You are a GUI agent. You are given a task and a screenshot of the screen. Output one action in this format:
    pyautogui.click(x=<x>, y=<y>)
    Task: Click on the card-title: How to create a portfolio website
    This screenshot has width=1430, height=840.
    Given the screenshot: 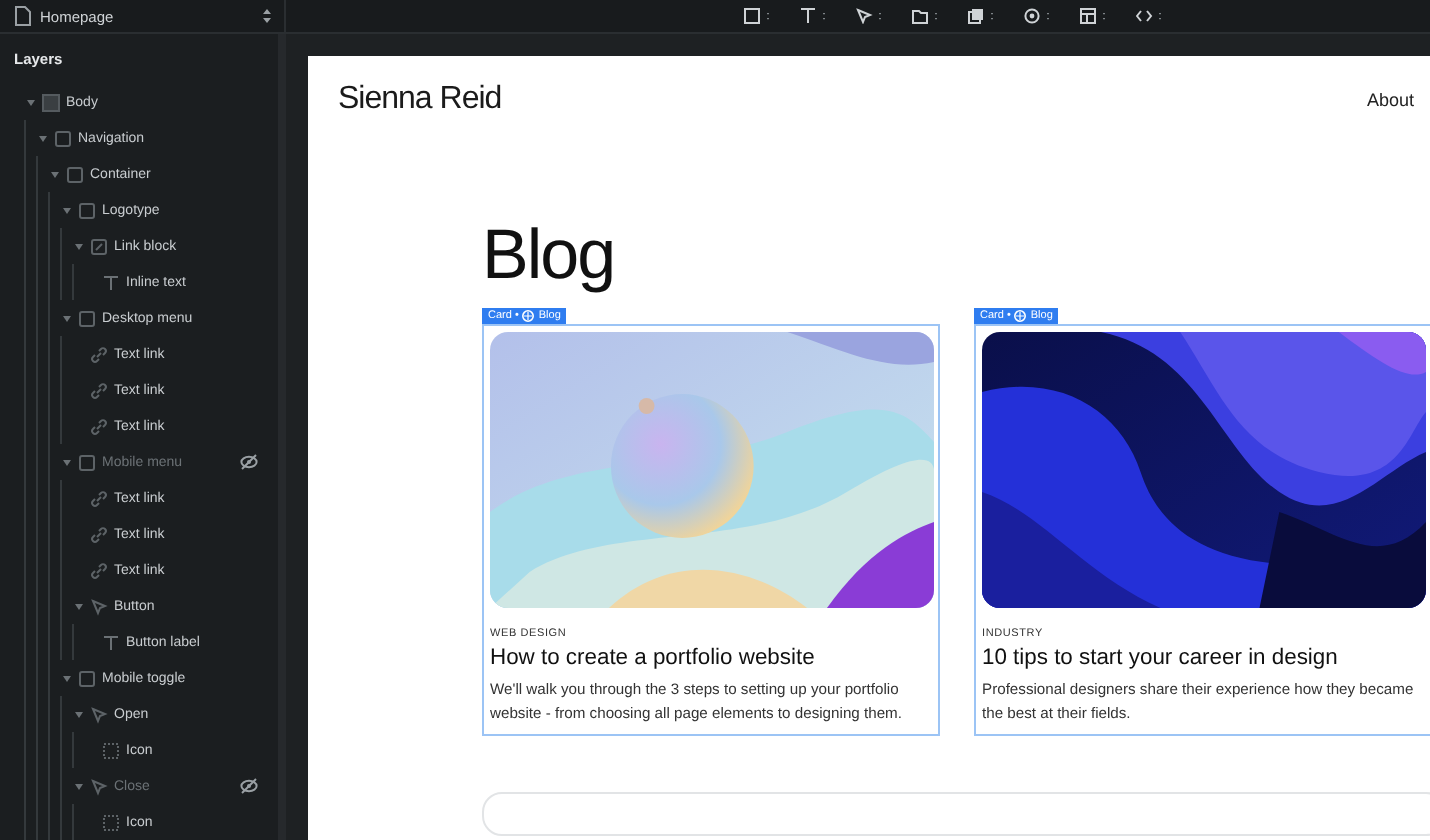 What is the action you would take?
    pyautogui.click(x=711, y=658)
    